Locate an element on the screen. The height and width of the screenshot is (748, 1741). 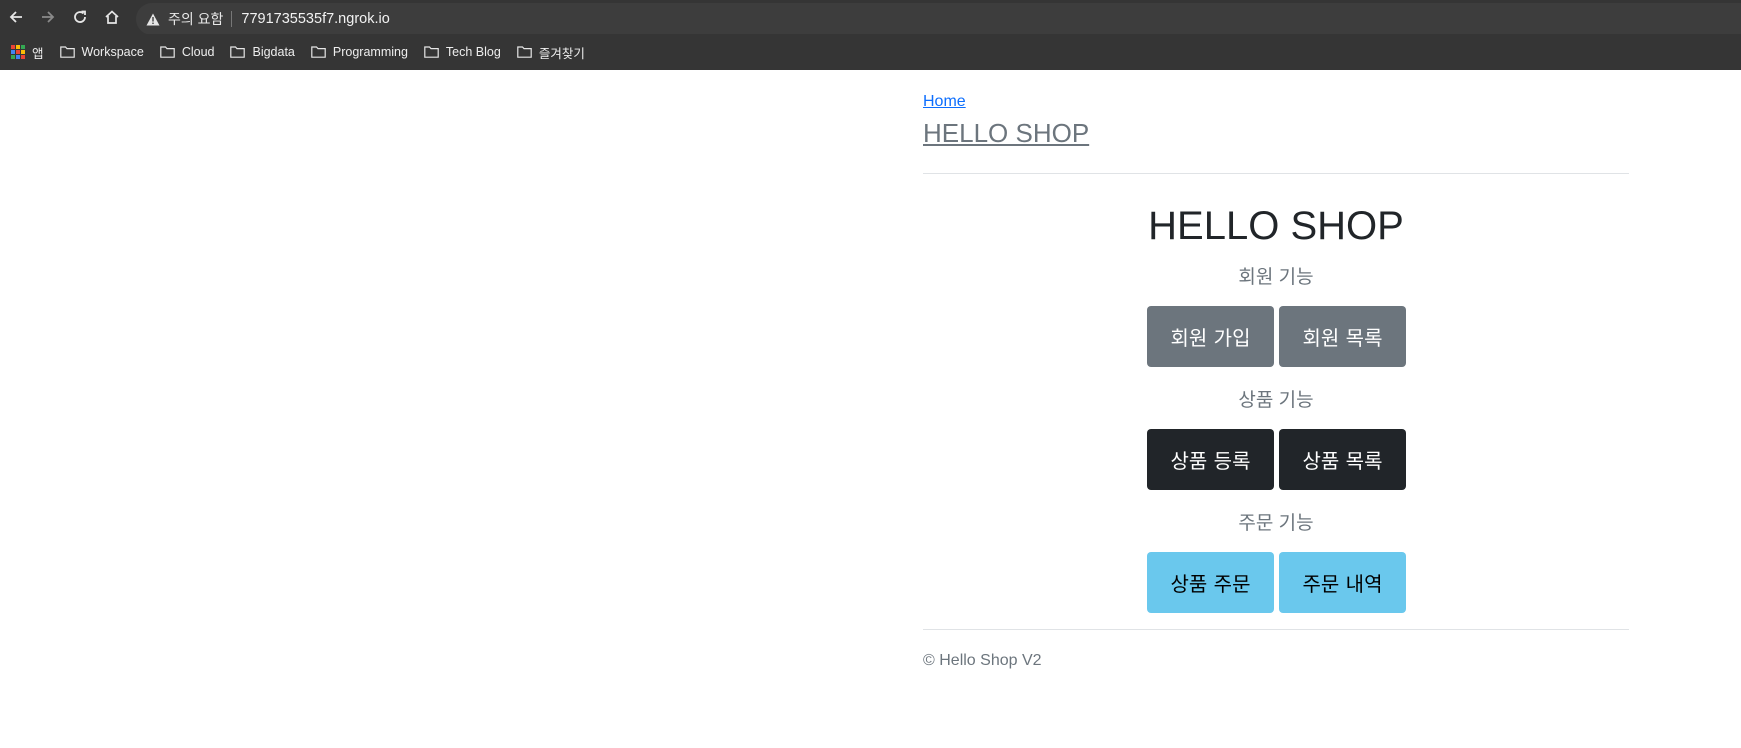
omnibox-separator is located at coordinates (232, 19).